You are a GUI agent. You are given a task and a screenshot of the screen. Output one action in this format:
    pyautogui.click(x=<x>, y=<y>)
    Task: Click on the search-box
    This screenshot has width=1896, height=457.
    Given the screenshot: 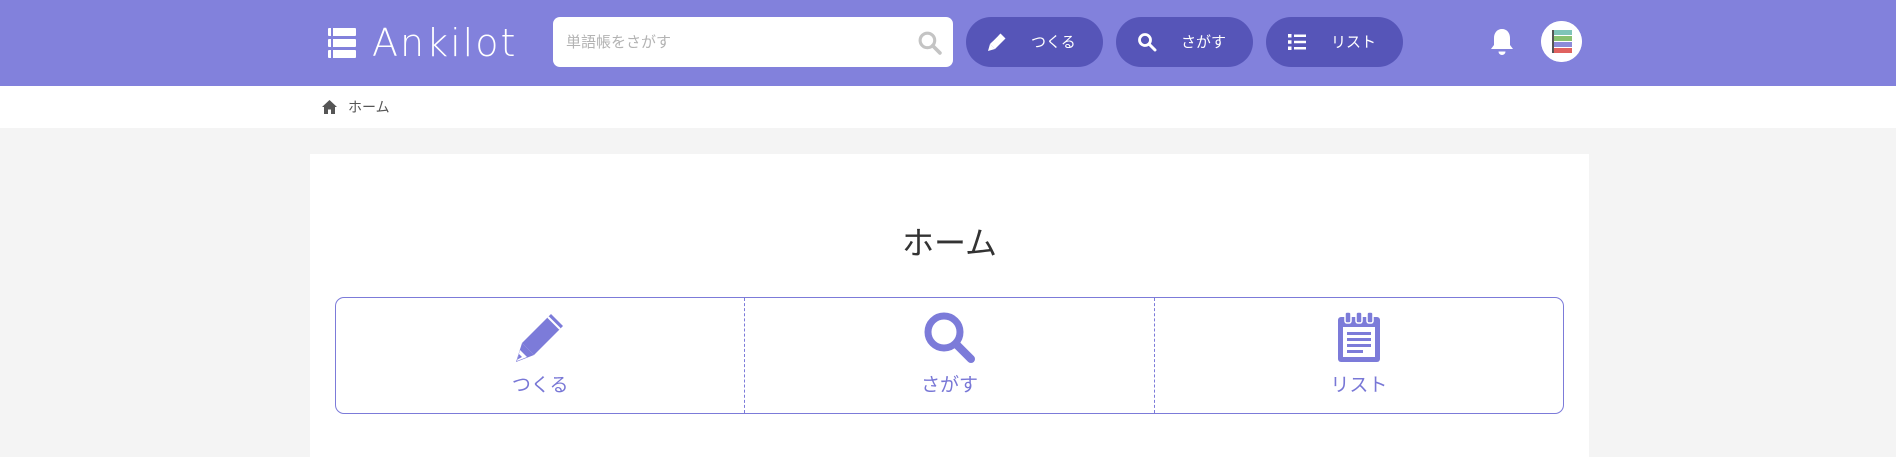 What is the action you would take?
    pyautogui.click(x=753, y=42)
    